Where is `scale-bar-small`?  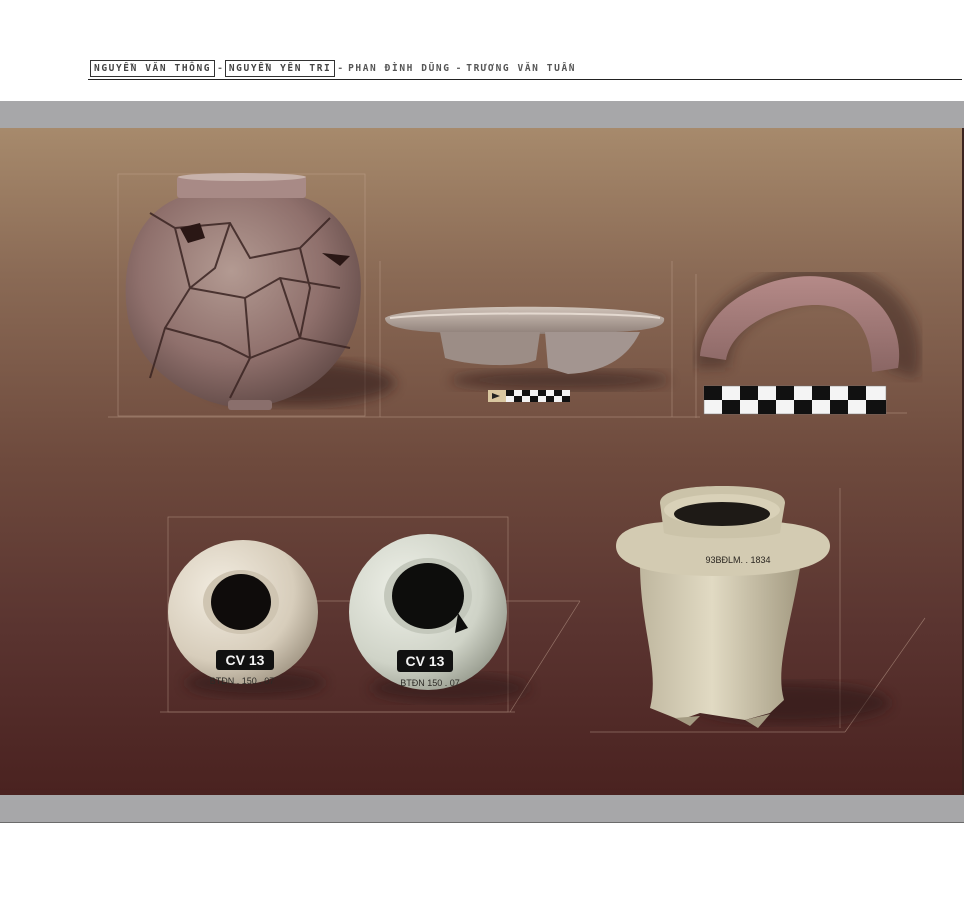
scale-bar-small is located at coordinates (529, 396).